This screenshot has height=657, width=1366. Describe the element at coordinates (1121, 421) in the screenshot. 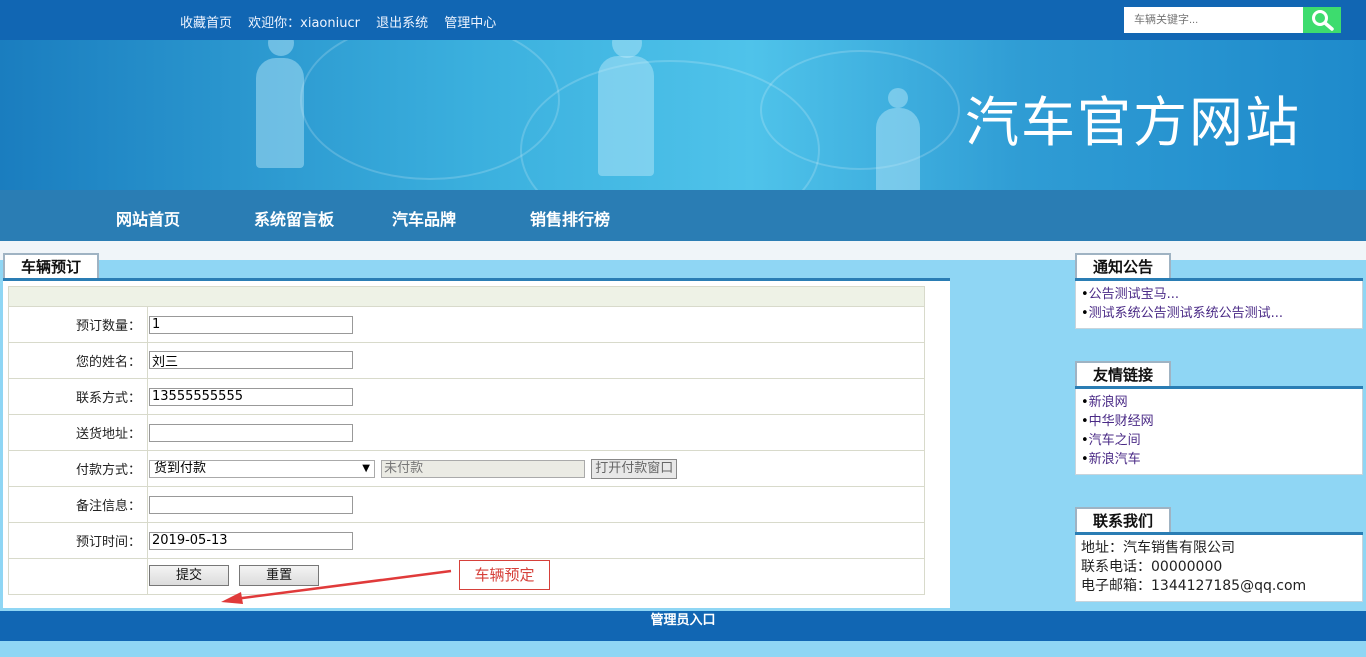

I see `friend-link: 中华财经网` at that location.